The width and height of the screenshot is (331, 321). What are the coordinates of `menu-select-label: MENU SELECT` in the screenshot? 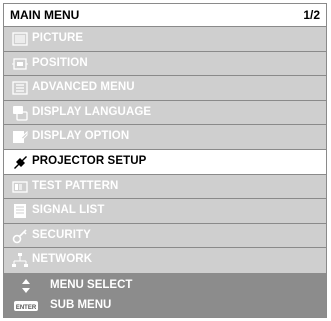 It's located at (91, 285).